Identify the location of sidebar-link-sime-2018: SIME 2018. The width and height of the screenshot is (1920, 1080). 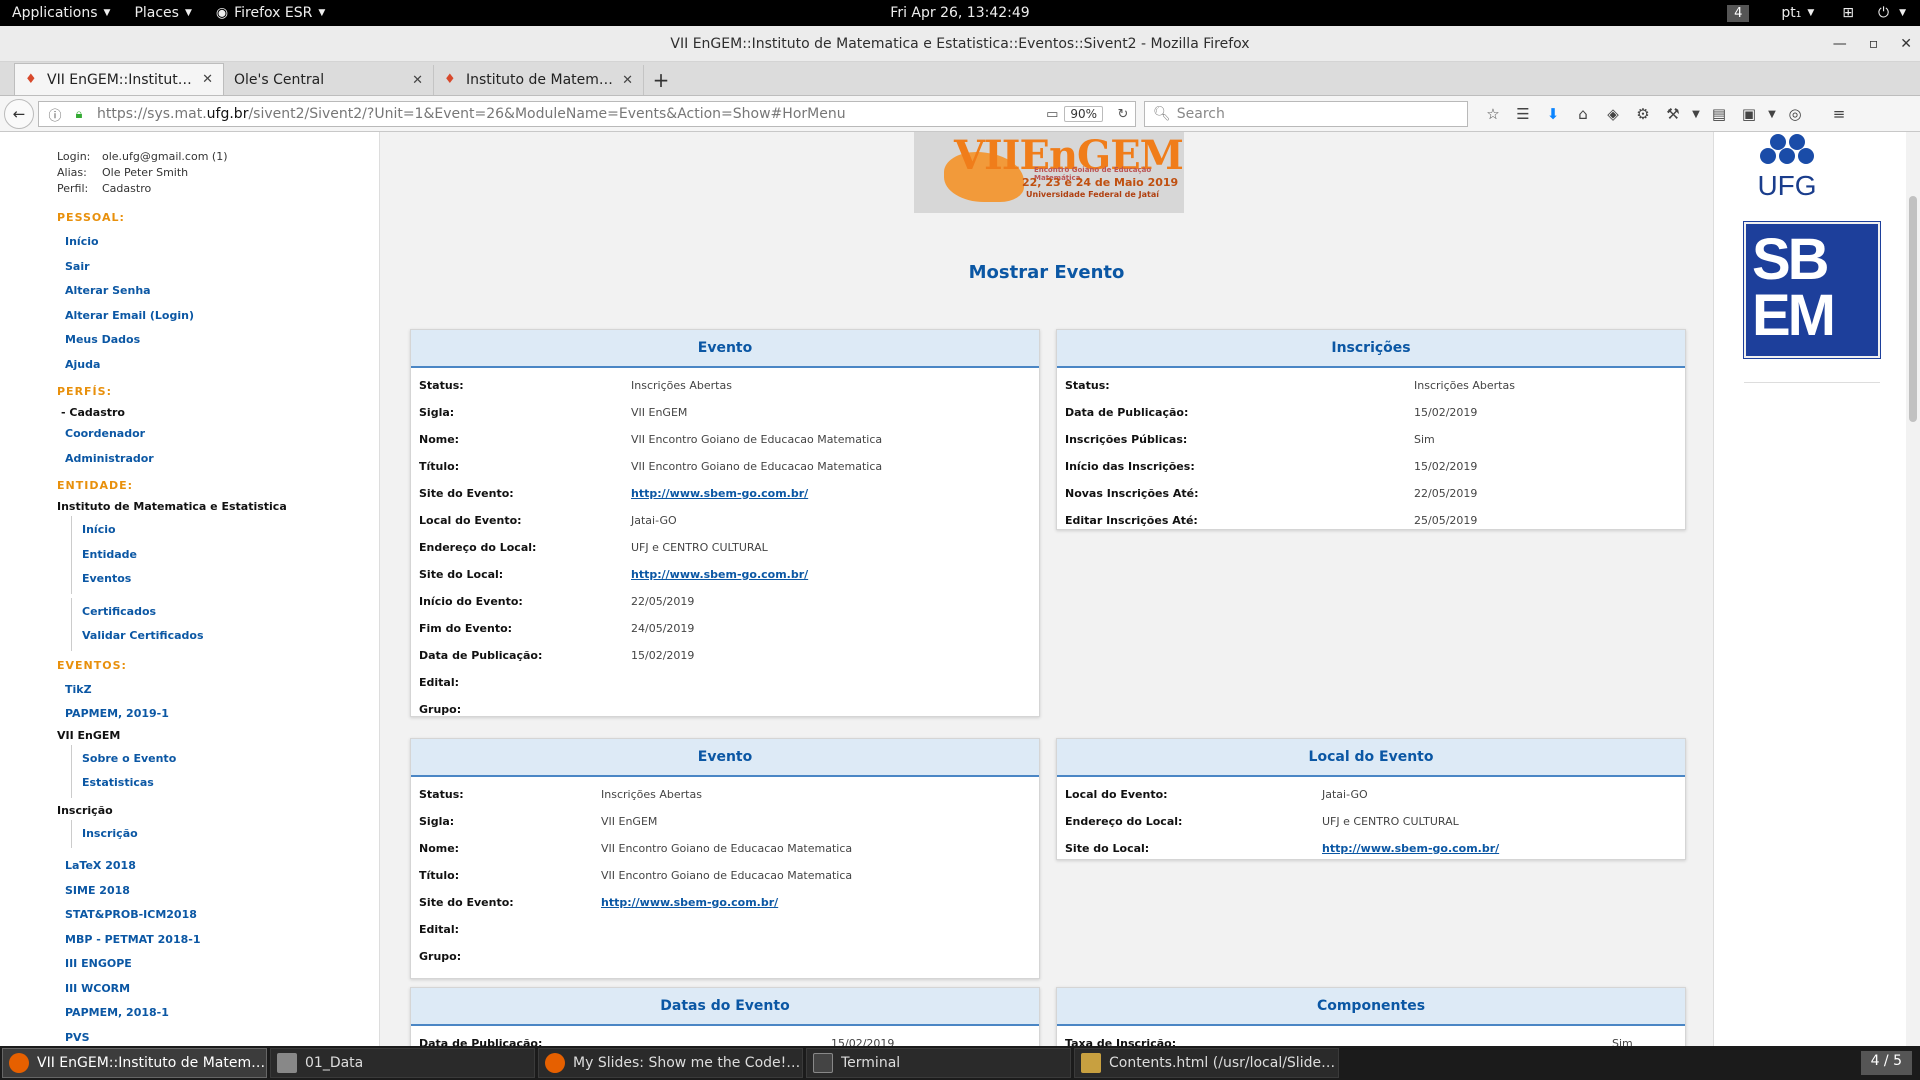
(218, 891).